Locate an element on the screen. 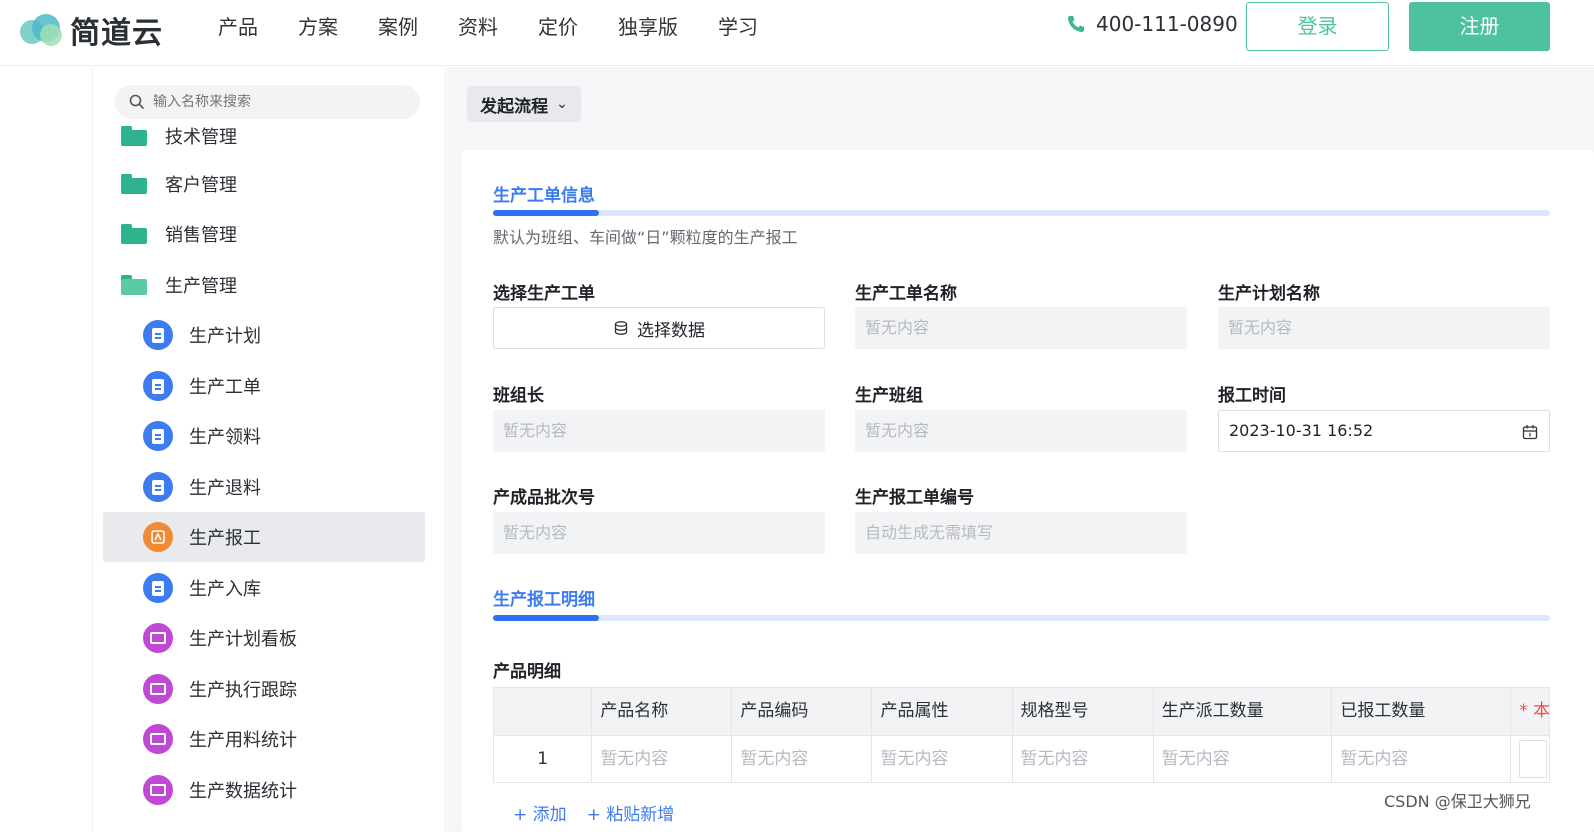  search-icon is located at coordinates (137, 102).